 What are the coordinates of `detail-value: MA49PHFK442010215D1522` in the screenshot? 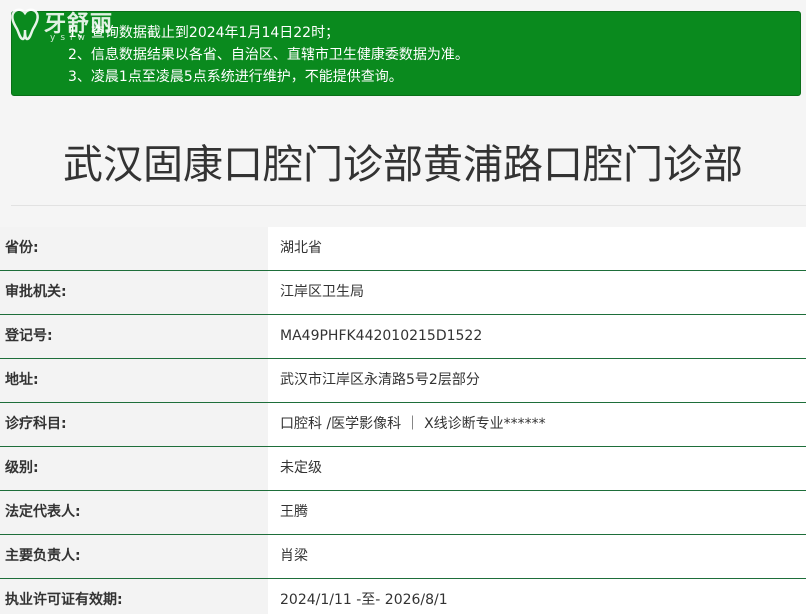 It's located at (381, 336).